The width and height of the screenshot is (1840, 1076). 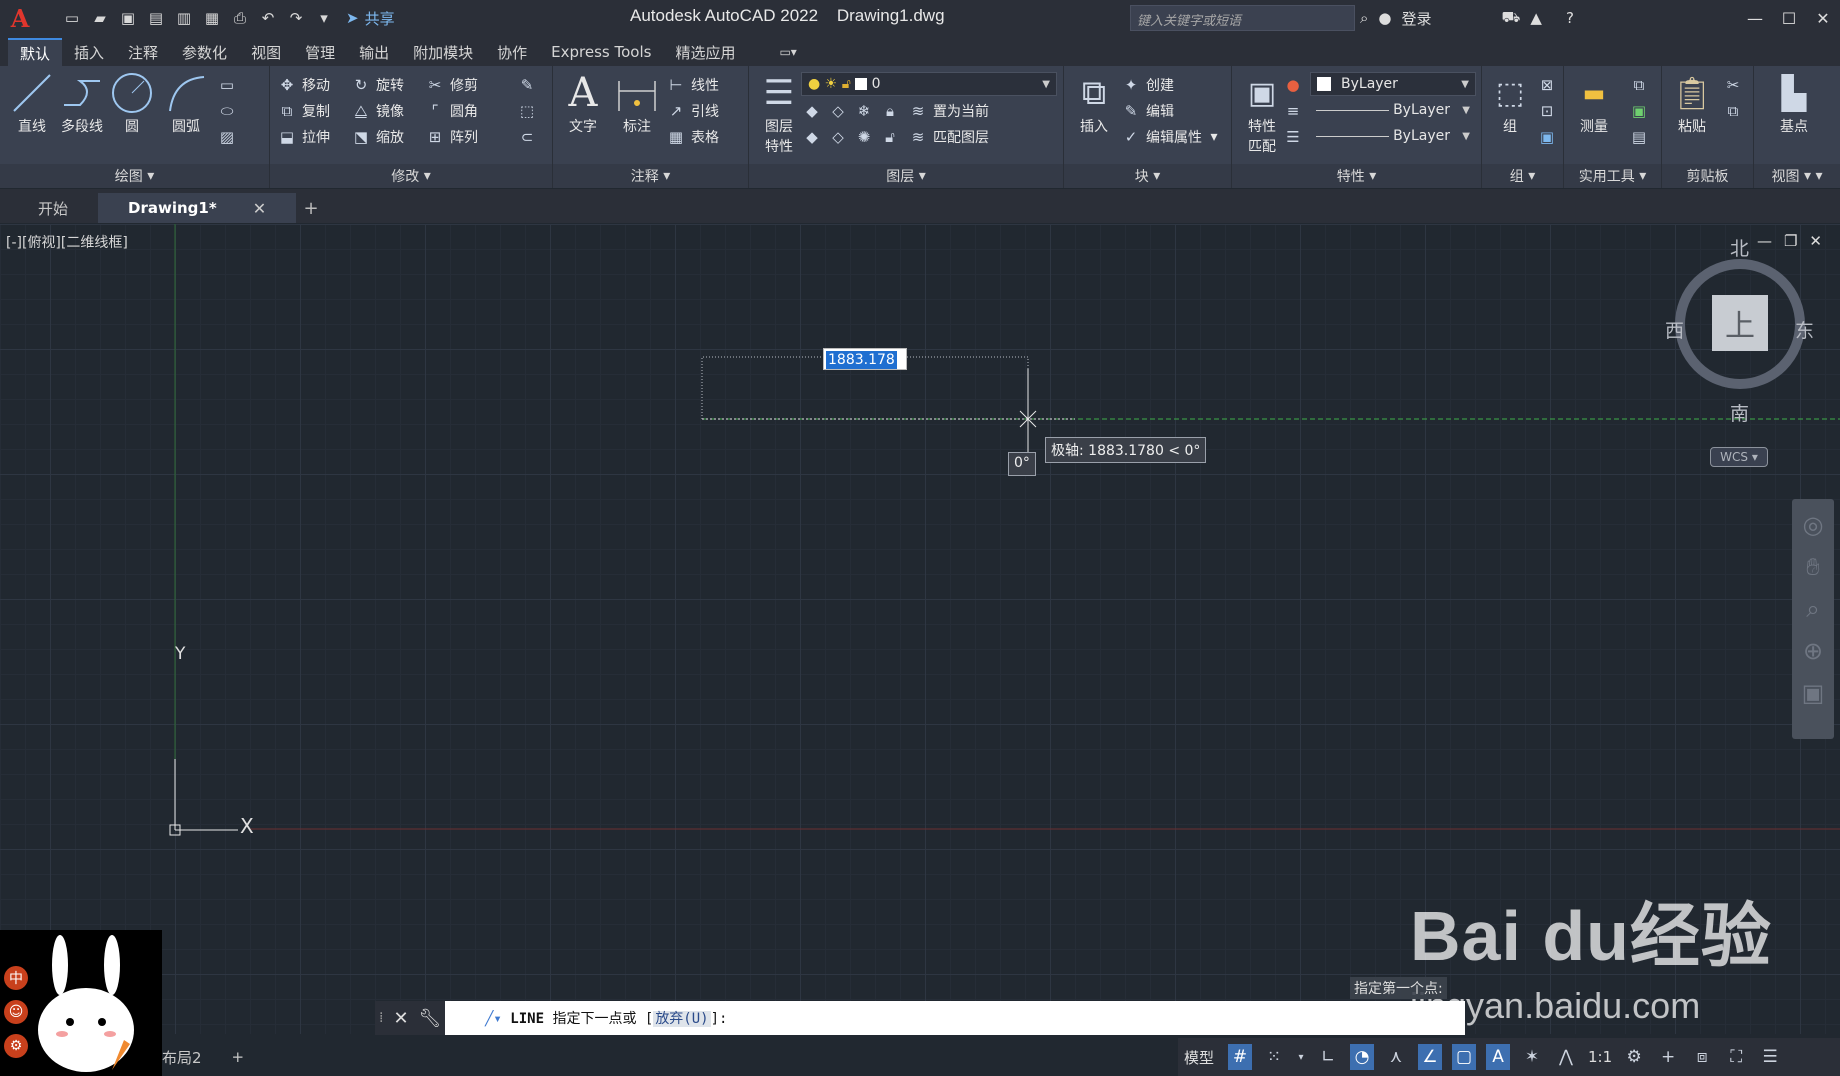 I want to click on compass-west: 西, so click(x=1674, y=329).